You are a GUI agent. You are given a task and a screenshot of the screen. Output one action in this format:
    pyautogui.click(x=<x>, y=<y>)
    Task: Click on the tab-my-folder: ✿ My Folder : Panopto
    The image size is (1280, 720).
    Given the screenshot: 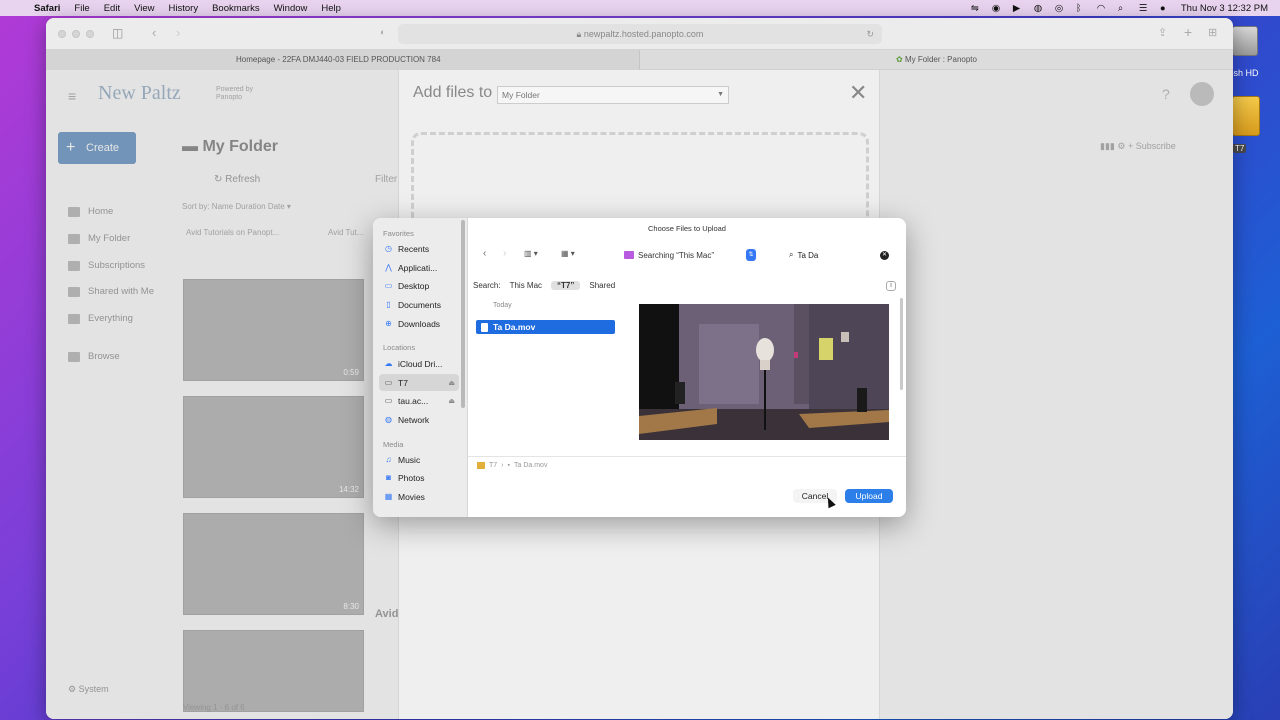 What is the action you would take?
    pyautogui.click(x=936, y=60)
    